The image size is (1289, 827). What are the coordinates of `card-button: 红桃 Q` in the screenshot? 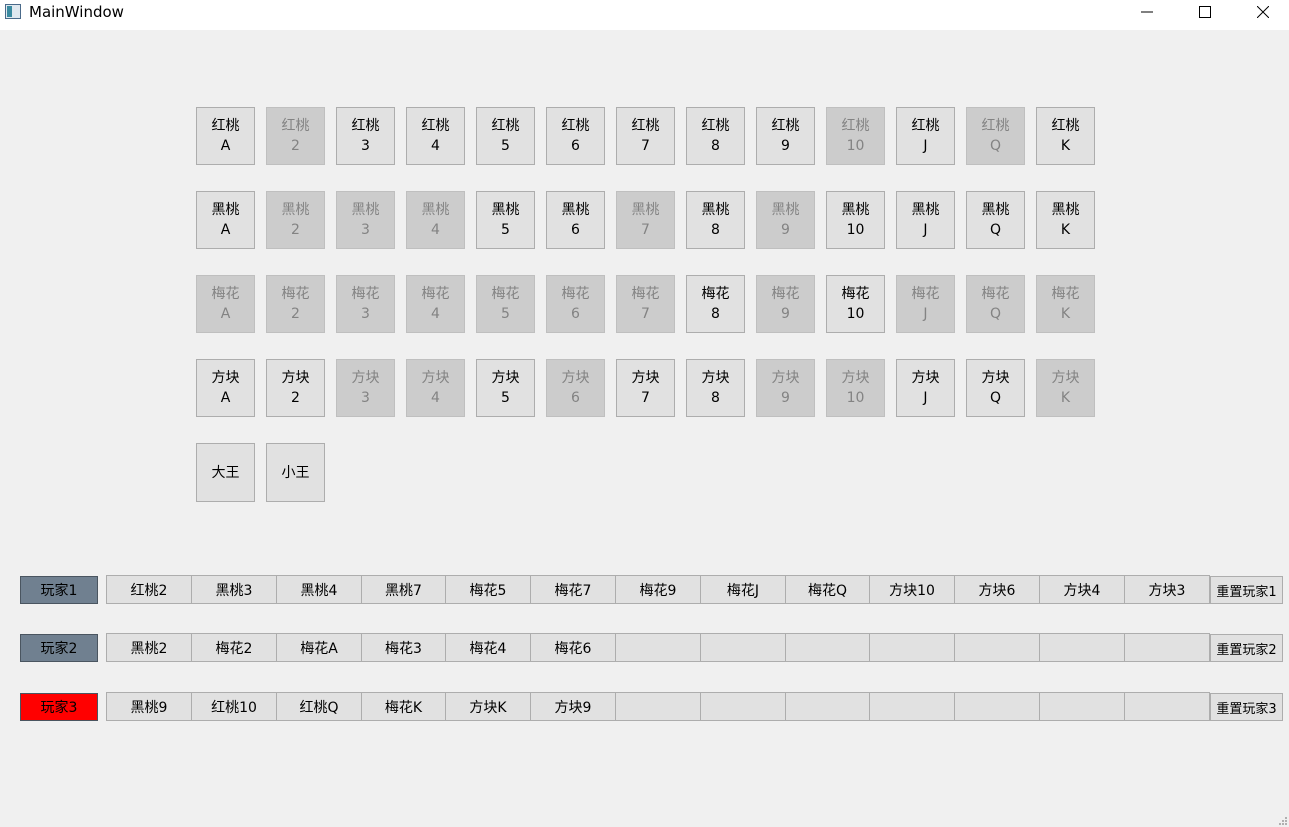 It's located at (995, 136).